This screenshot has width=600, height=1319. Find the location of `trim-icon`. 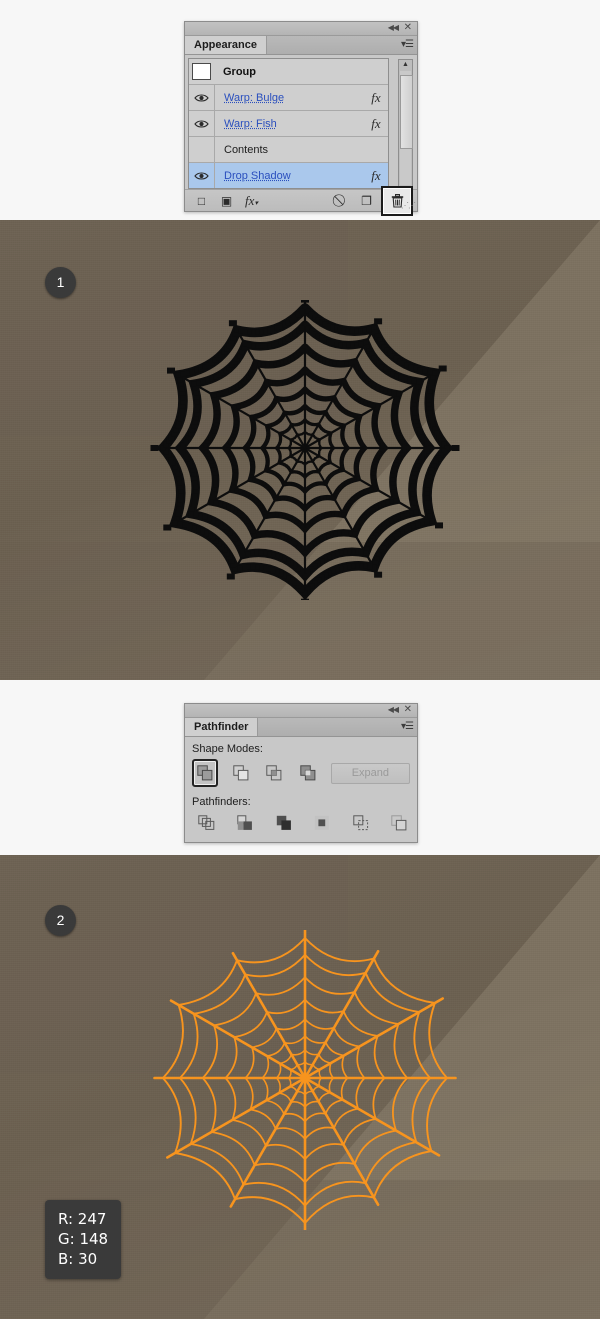

trim-icon is located at coordinates (245, 822).